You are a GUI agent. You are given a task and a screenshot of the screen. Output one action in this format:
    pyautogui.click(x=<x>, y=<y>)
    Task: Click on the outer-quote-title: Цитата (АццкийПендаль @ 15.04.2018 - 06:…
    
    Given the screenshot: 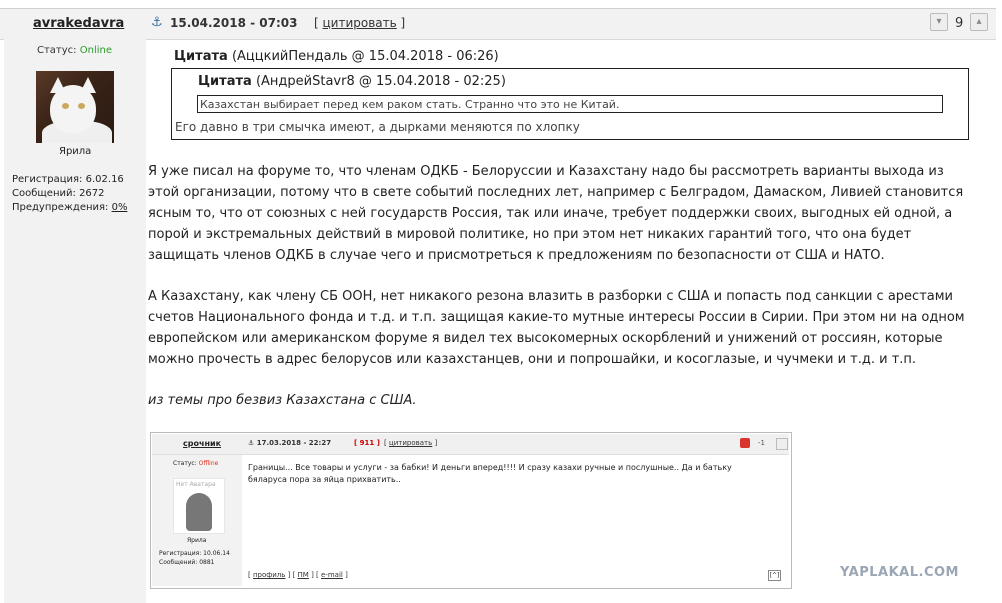 What is the action you would take?
    pyautogui.click(x=336, y=56)
    